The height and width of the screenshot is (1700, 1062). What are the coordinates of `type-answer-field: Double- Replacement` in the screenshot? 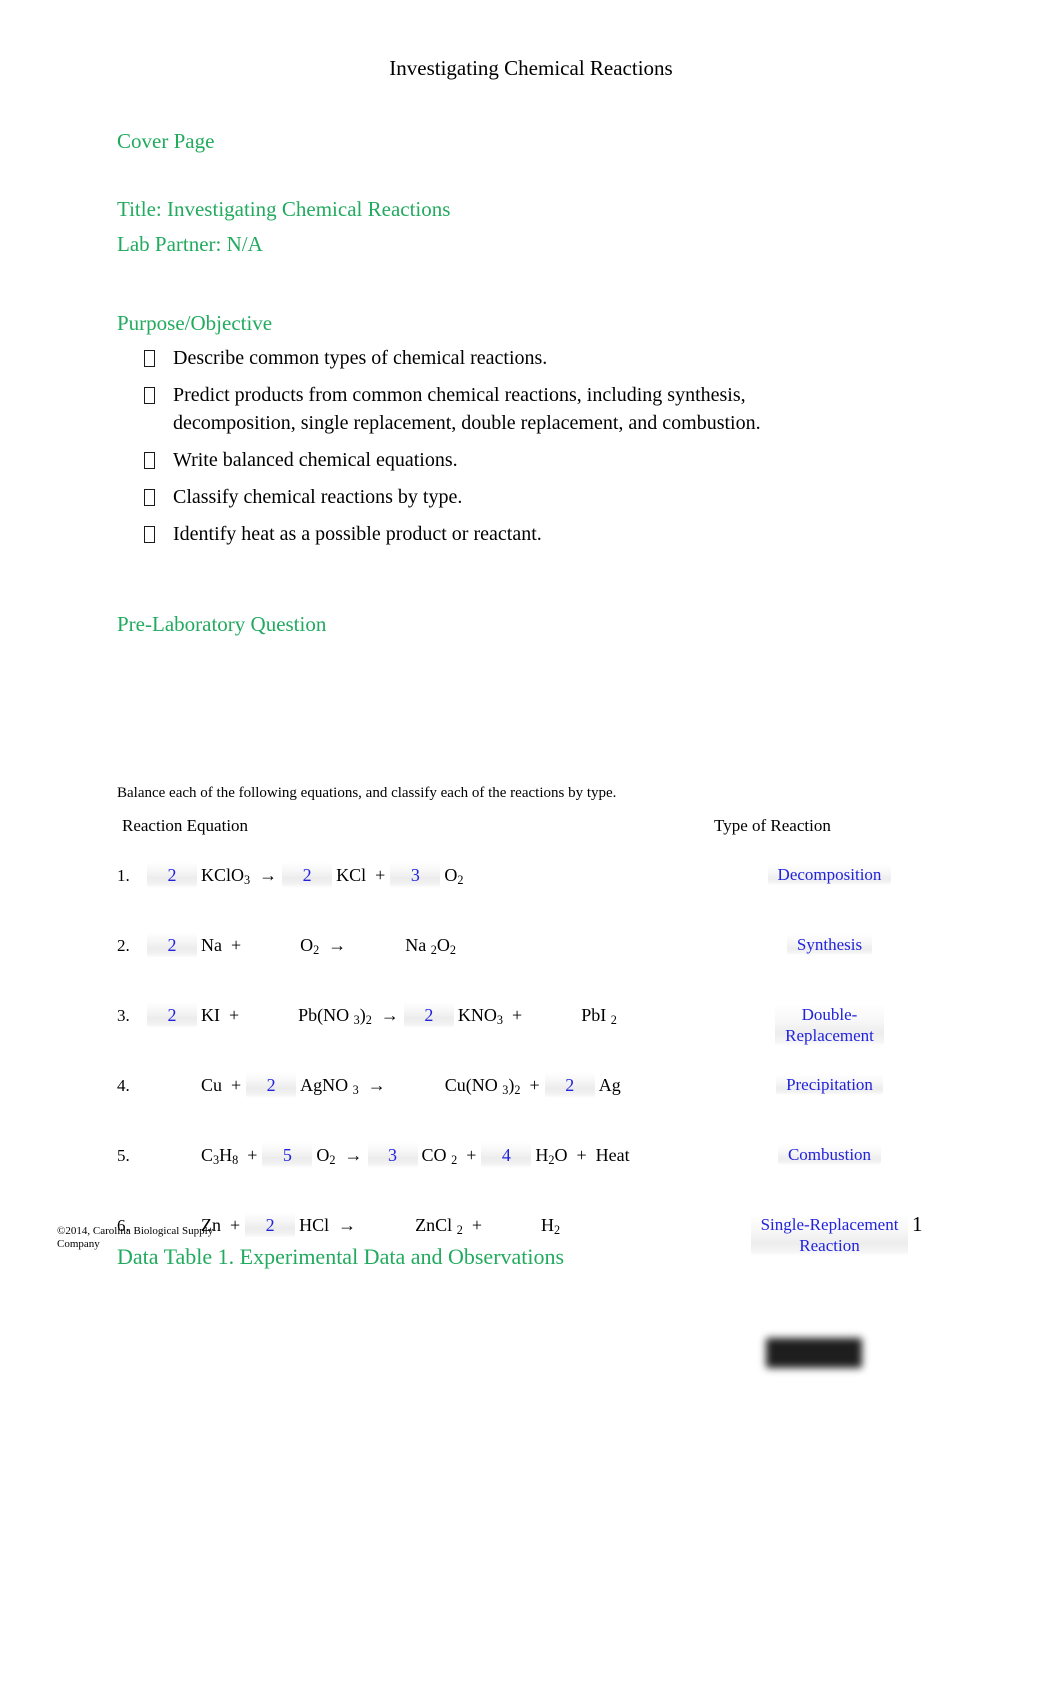 It's located at (829, 1025).